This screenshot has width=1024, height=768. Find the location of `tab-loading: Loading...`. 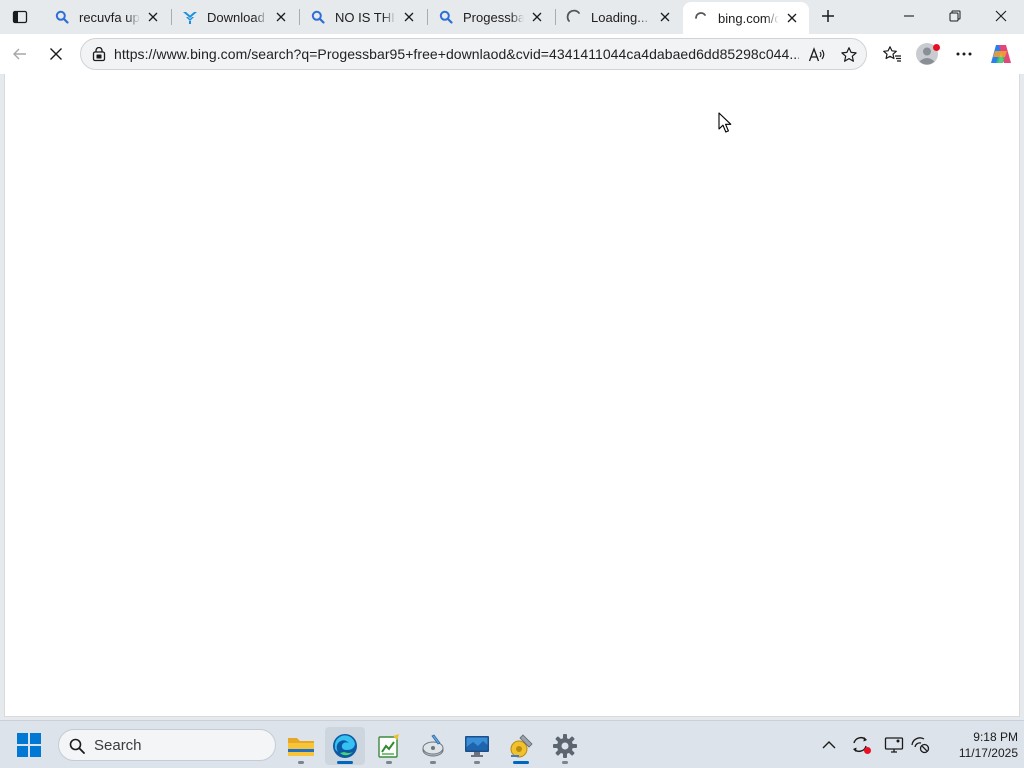

tab-loading: Loading... is located at coordinates (619, 17).